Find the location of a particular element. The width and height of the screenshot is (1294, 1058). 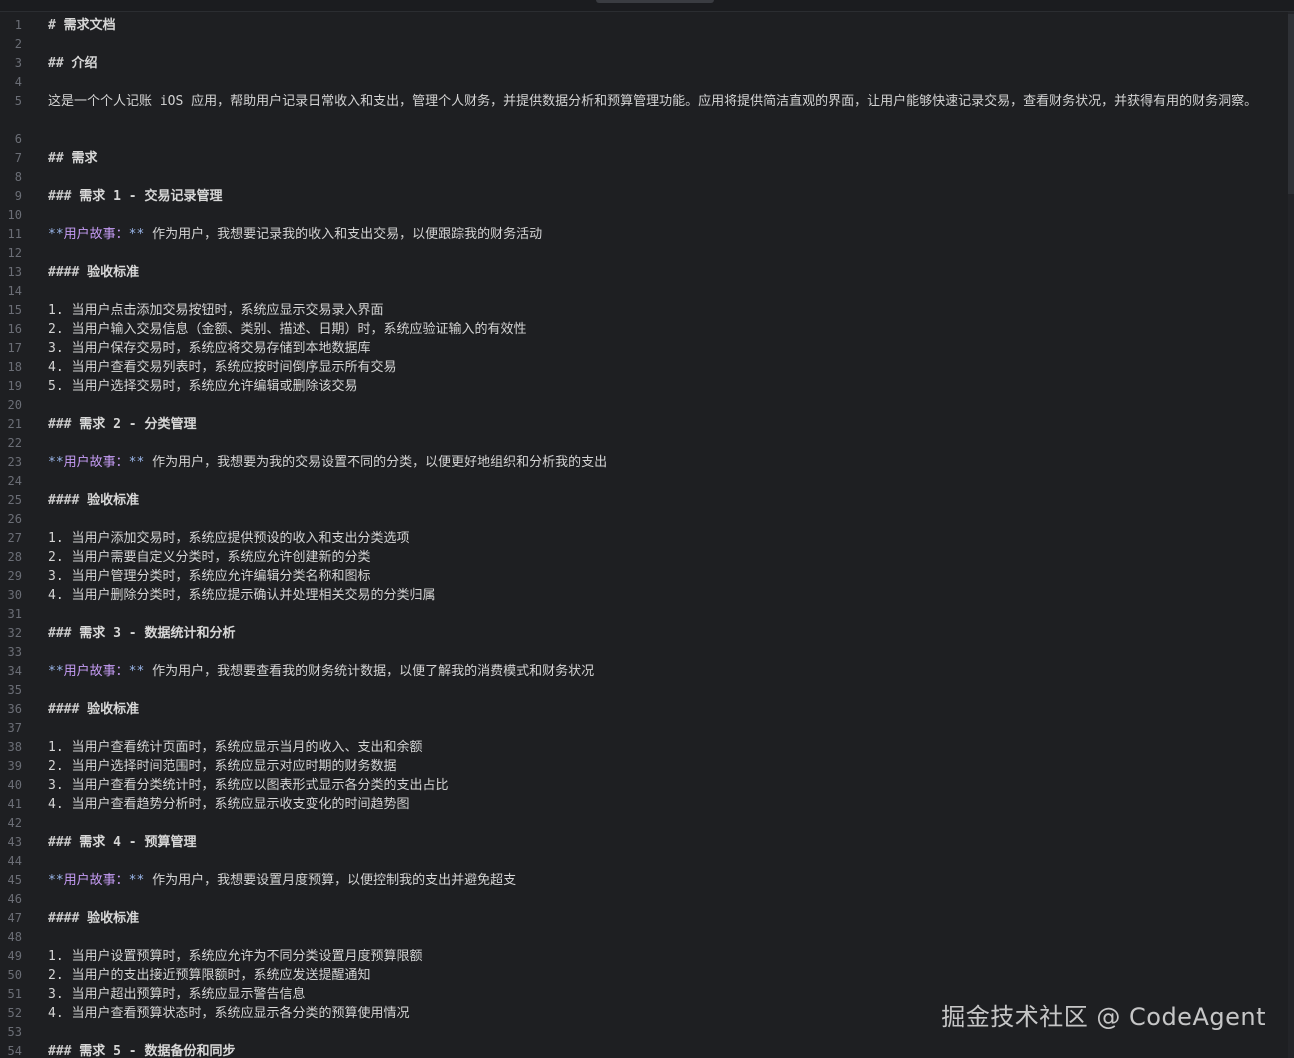

code-line: 4 is located at coordinates (645, 82).